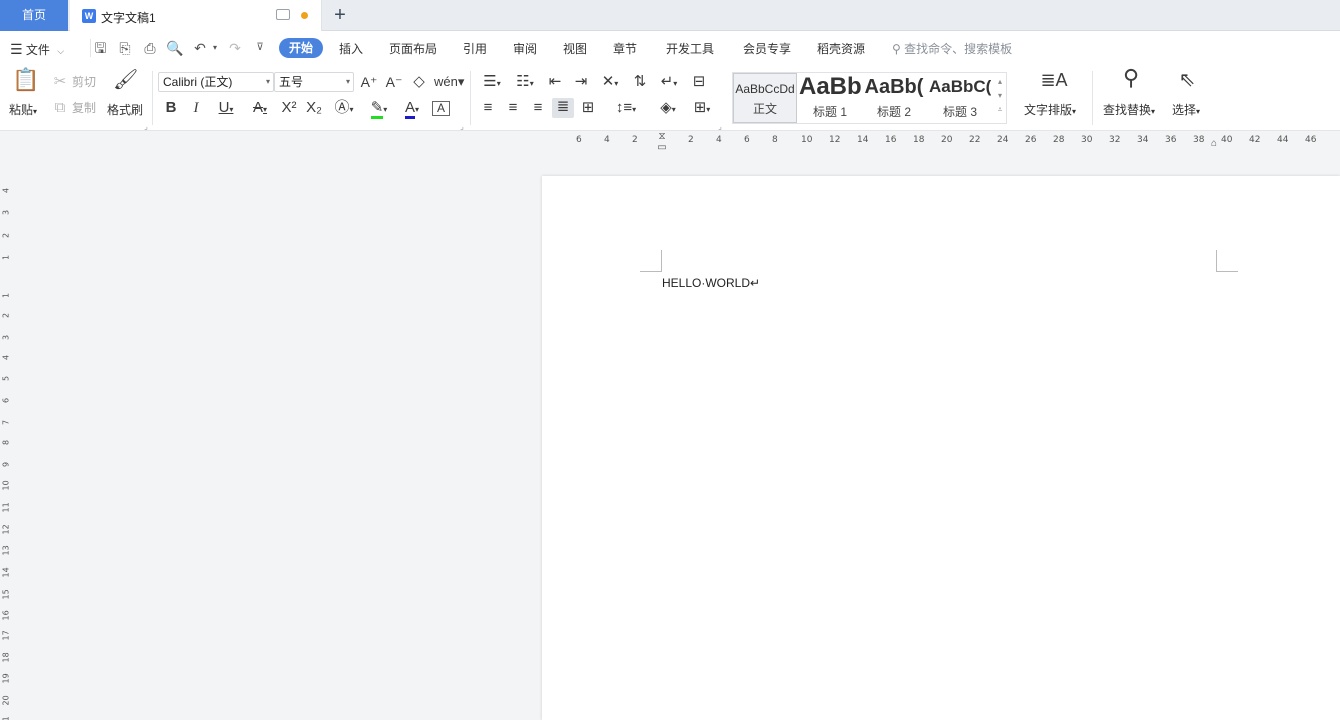 This screenshot has height=720, width=1340. Describe the element at coordinates (99, 48) in the screenshot. I see `save-icon: 🖫` at that location.